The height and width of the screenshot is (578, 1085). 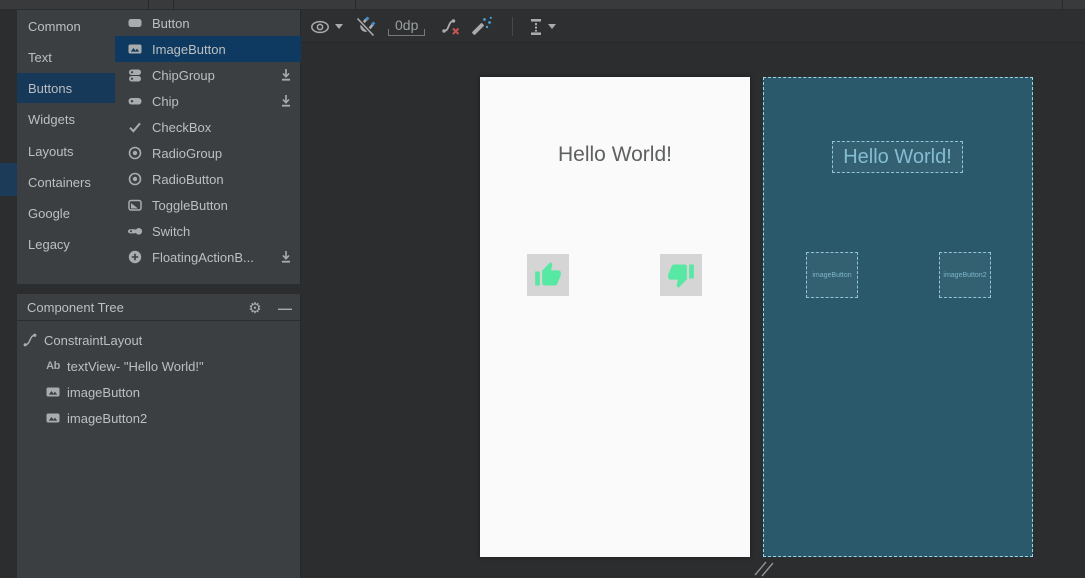 I want to click on palette-item-chip: Chip, so click(x=208, y=101).